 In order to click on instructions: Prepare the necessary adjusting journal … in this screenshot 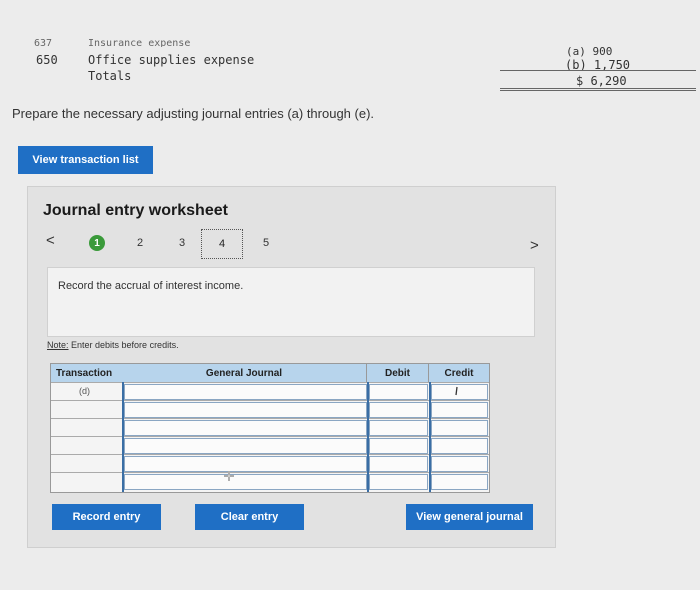, I will do `click(193, 113)`.